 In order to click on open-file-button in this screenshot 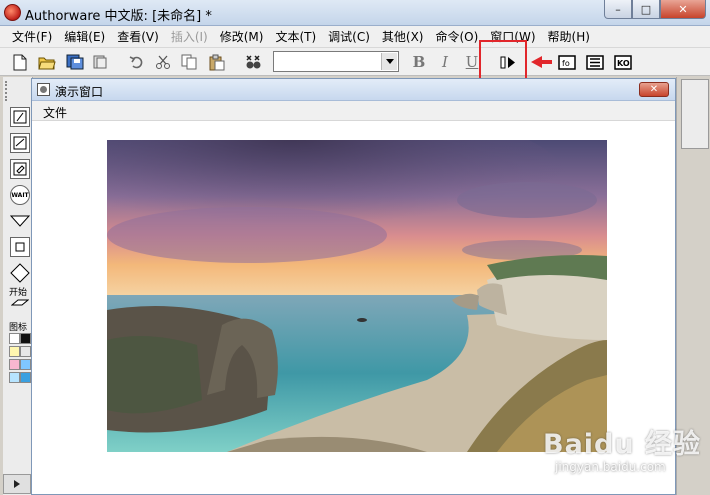, I will do `click(47, 62)`.